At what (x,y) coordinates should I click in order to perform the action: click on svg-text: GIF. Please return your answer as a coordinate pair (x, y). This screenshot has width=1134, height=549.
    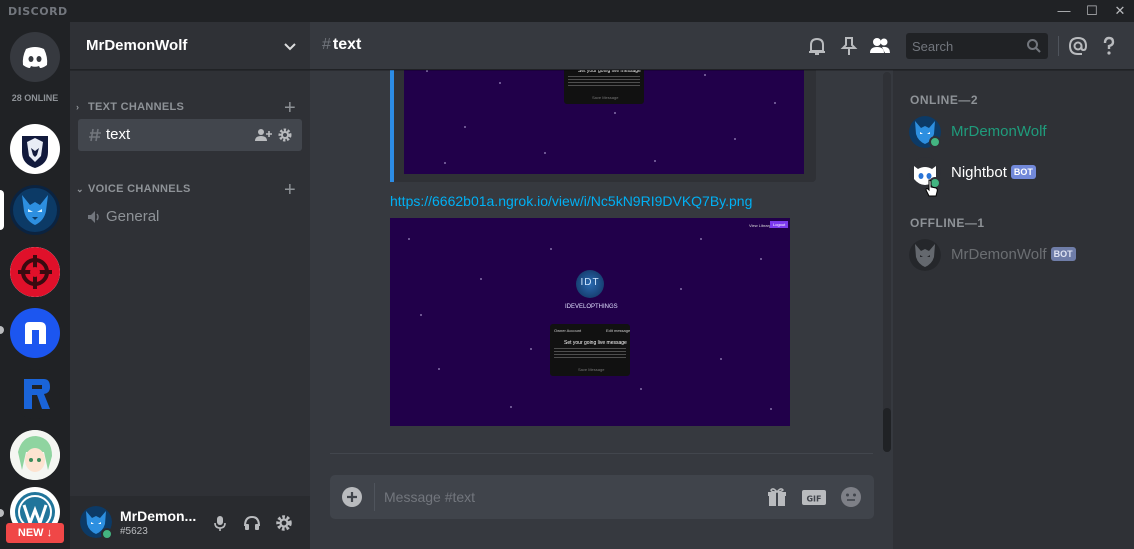
    Looking at the image, I should click on (813, 499).